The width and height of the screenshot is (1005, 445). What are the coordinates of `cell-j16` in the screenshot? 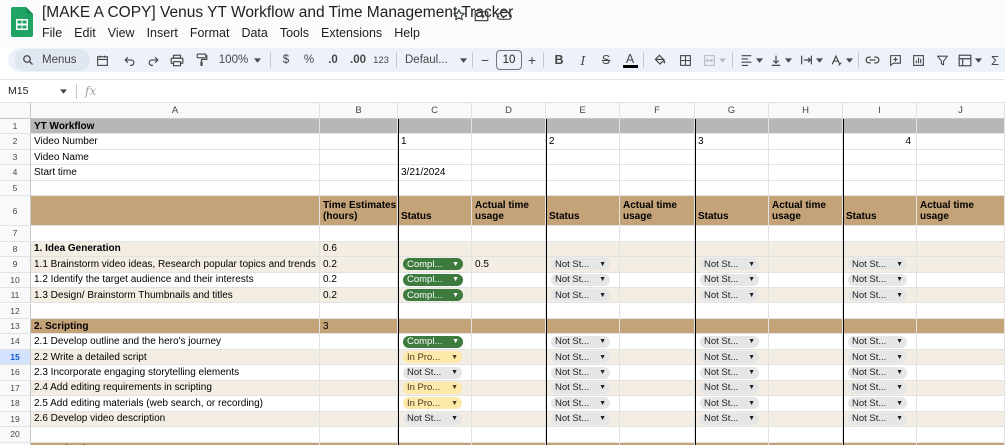 It's located at (961, 373).